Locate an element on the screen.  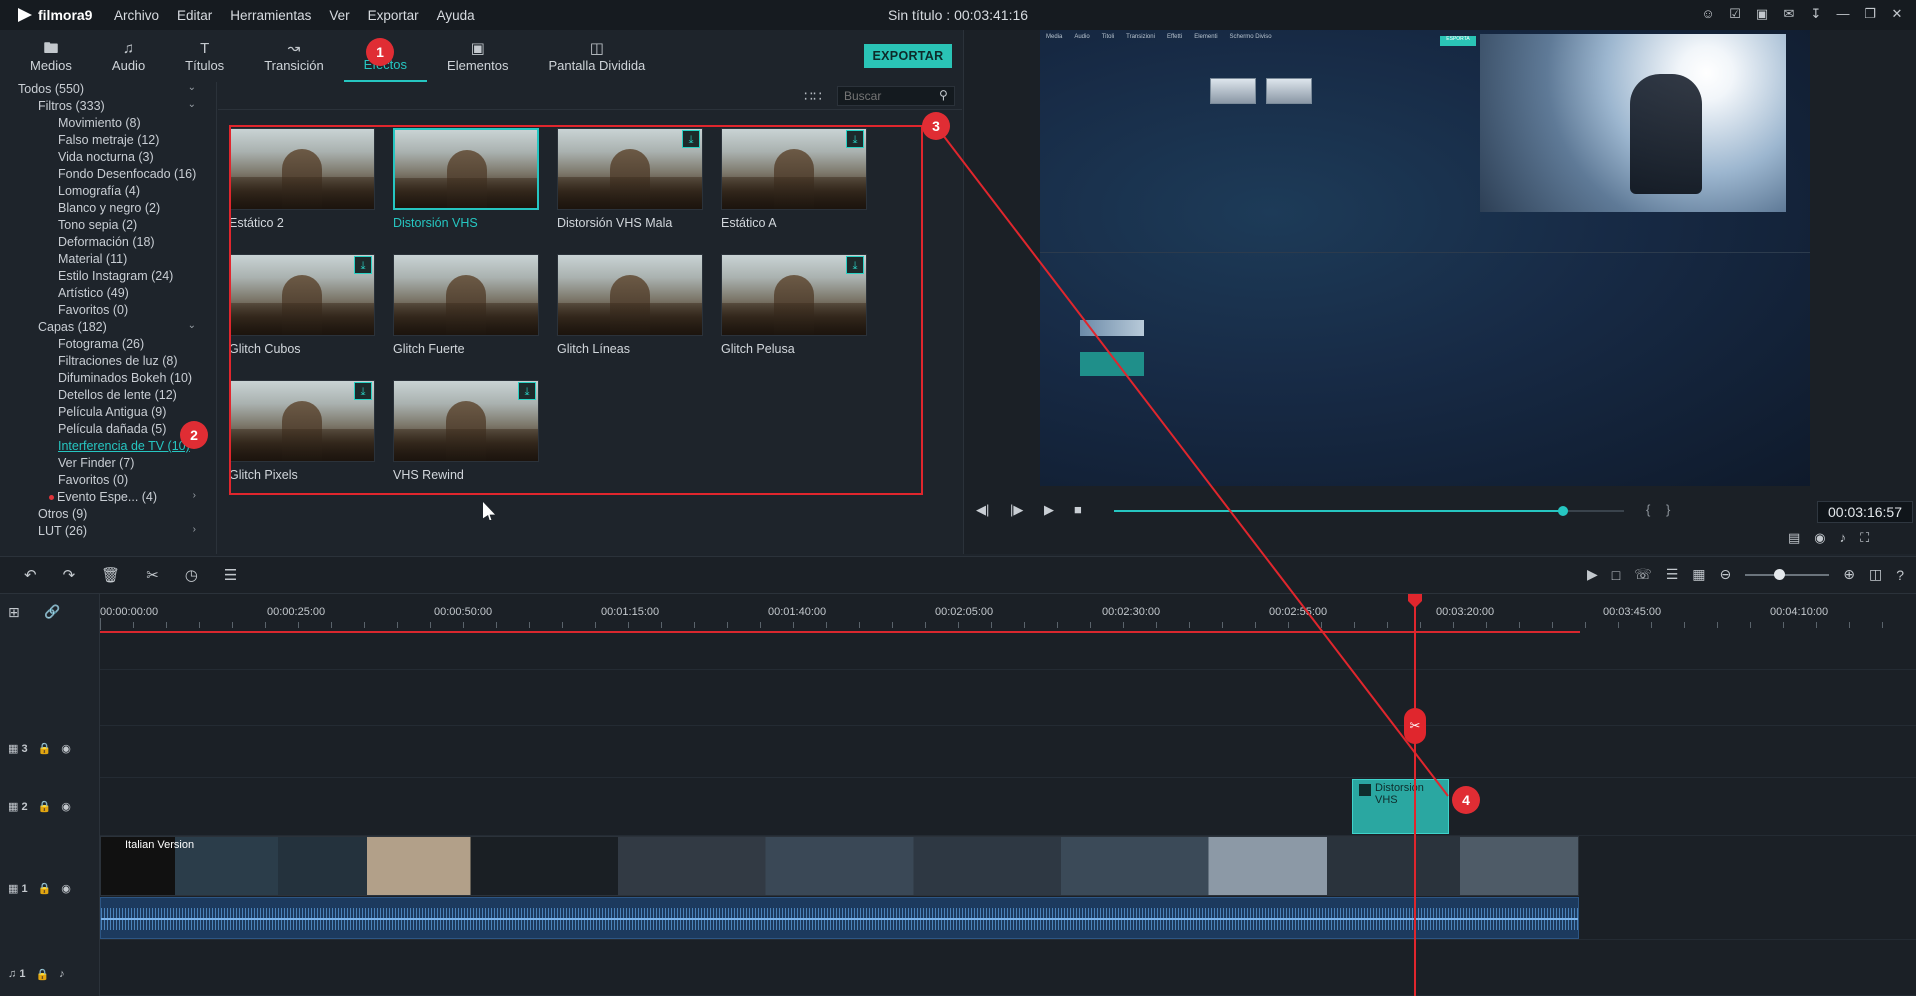
export-button: EXPORTAR is located at coordinates (908, 56).